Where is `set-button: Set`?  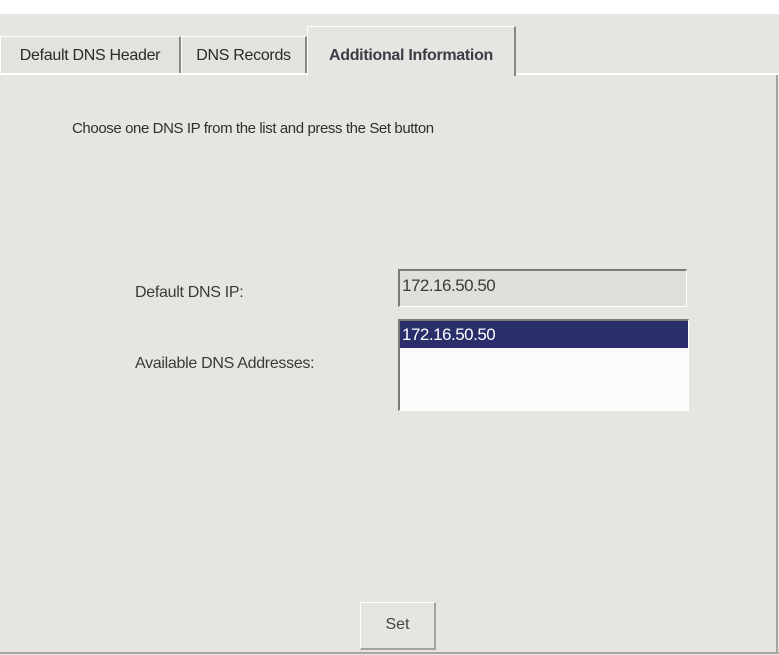 set-button: Set is located at coordinates (398, 626).